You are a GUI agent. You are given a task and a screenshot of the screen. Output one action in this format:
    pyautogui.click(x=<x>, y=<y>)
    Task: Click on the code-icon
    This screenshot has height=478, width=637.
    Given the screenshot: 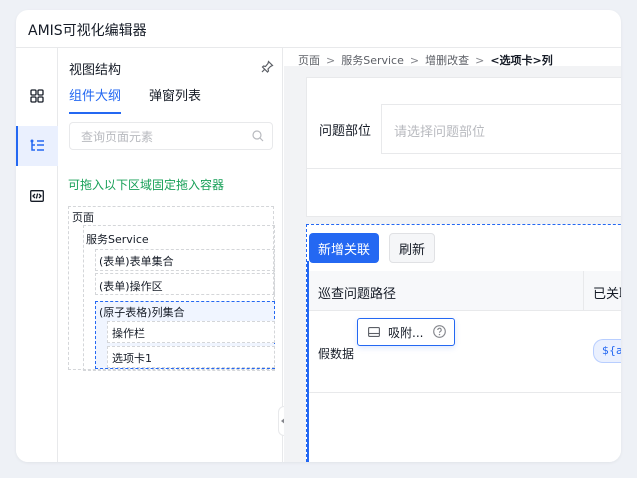 What is the action you would take?
    pyautogui.click(x=37, y=196)
    